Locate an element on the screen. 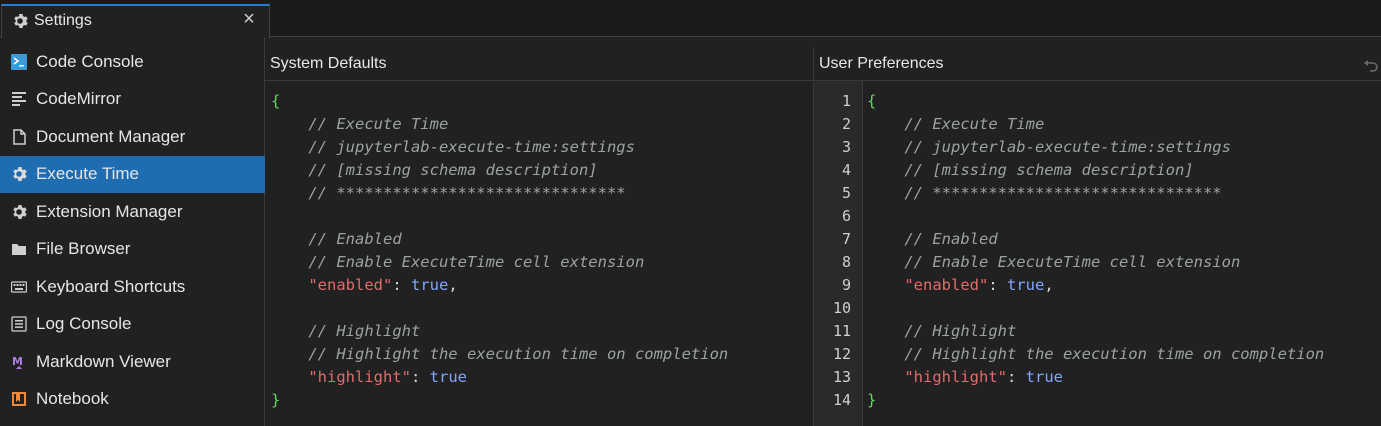 This screenshot has width=1381, height=426. sidebar-item-label: Code Console is located at coordinates (90, 61).